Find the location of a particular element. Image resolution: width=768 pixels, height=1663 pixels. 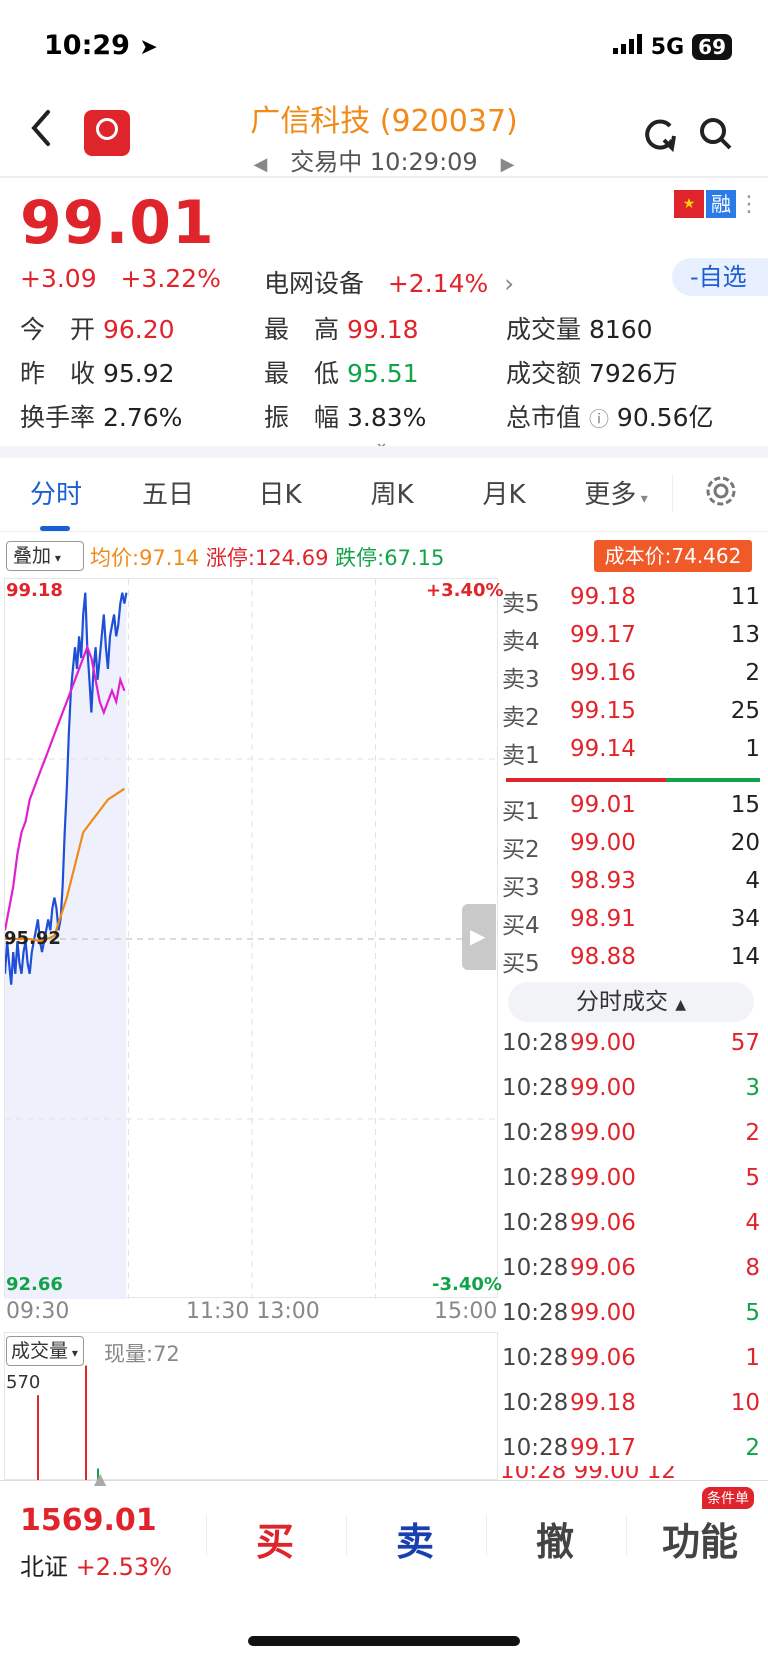

book-balance-bar is located at coordinates (633, 780).